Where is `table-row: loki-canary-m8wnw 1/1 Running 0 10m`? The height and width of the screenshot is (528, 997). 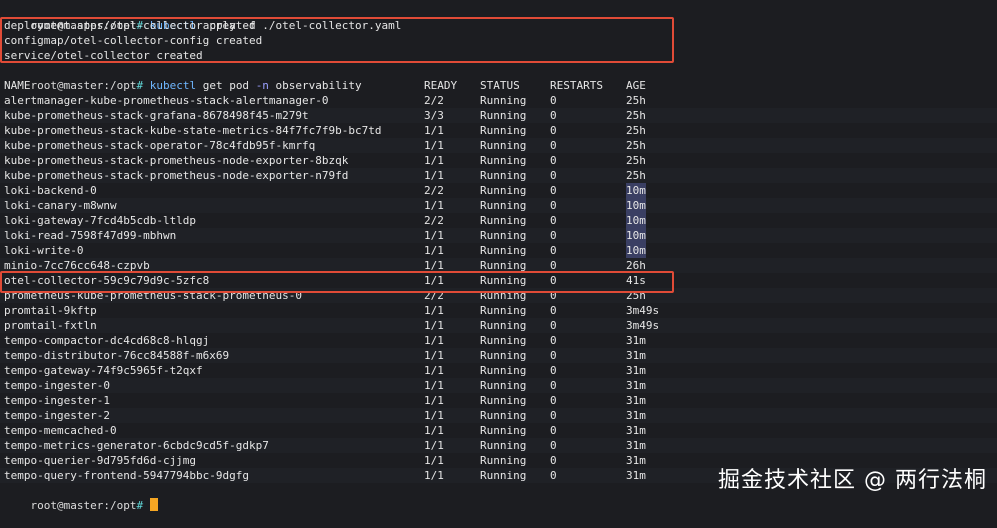
table-row: loki-canary-m8wnw 1/1 Running 0 10m is located at coordinates (498, 205).